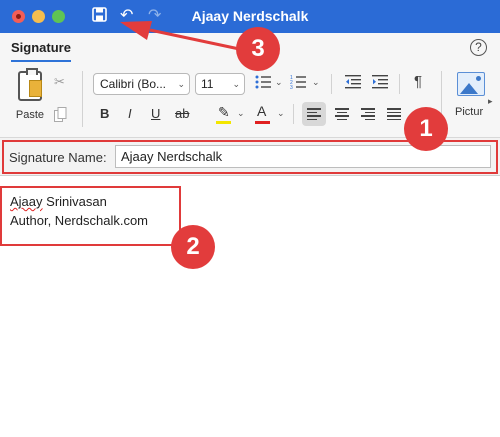  I want to click on annotation-marker-2: 2, so click(193, 247).